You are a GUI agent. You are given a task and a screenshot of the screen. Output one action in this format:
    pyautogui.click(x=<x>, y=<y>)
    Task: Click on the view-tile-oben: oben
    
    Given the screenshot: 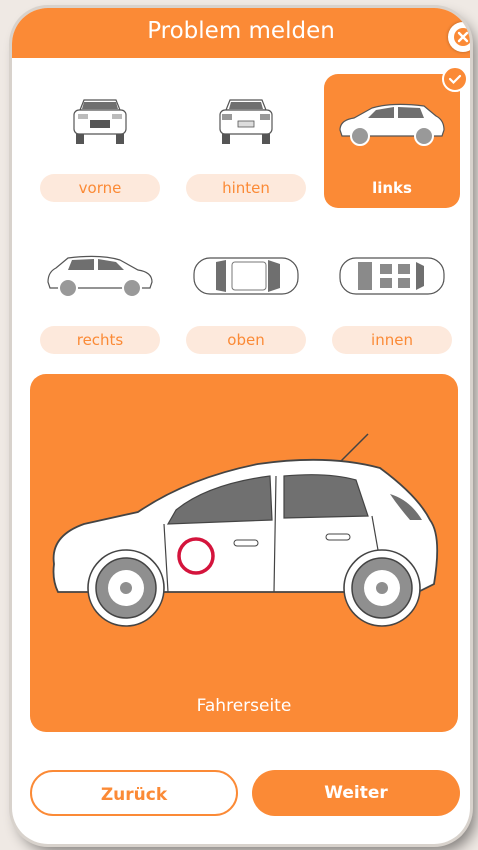 What is the action you would take?
    pyautogui.click(x=246, y=293)
    